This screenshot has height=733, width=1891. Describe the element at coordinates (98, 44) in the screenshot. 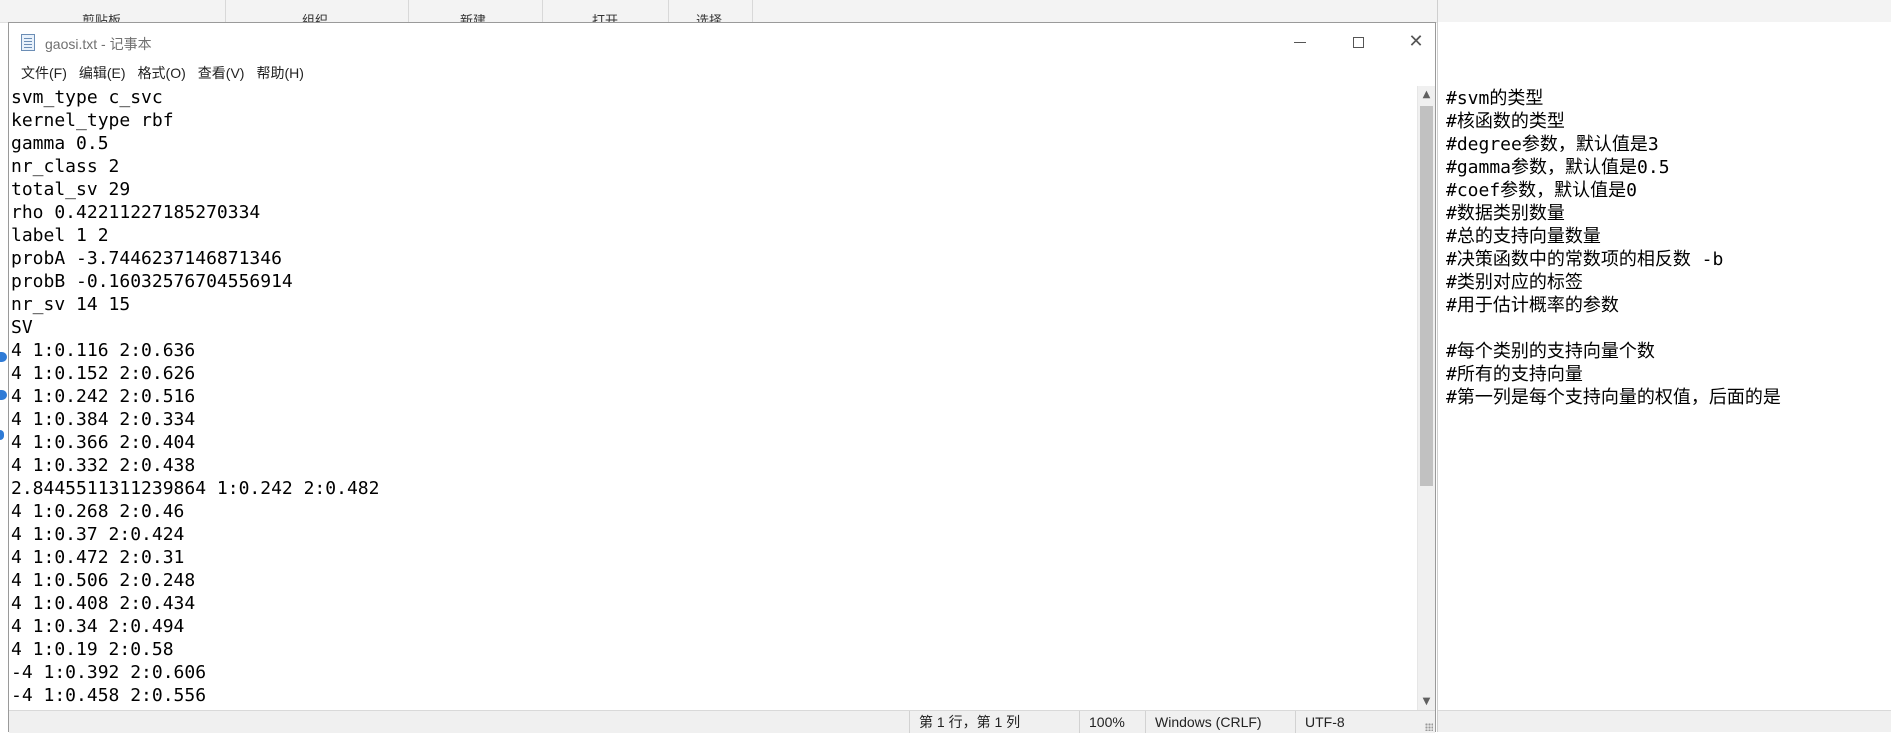

I see `window-title: gaosi.txt - 记事本` at that location.